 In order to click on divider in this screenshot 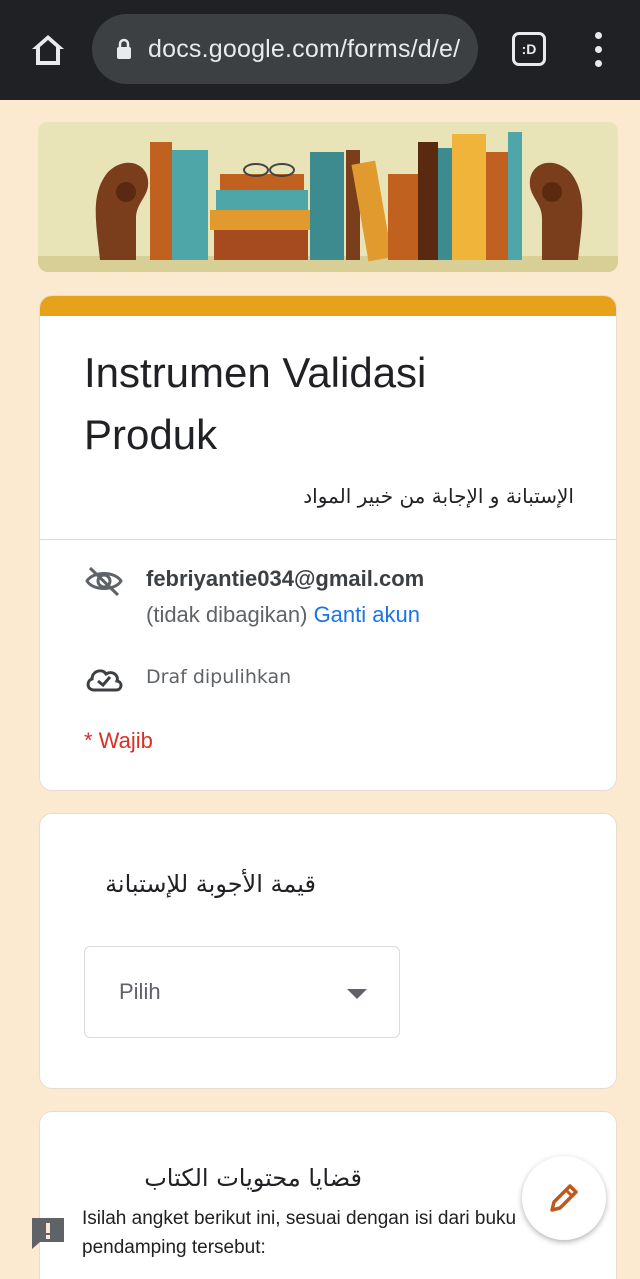, I will do `click(328, 539)`.